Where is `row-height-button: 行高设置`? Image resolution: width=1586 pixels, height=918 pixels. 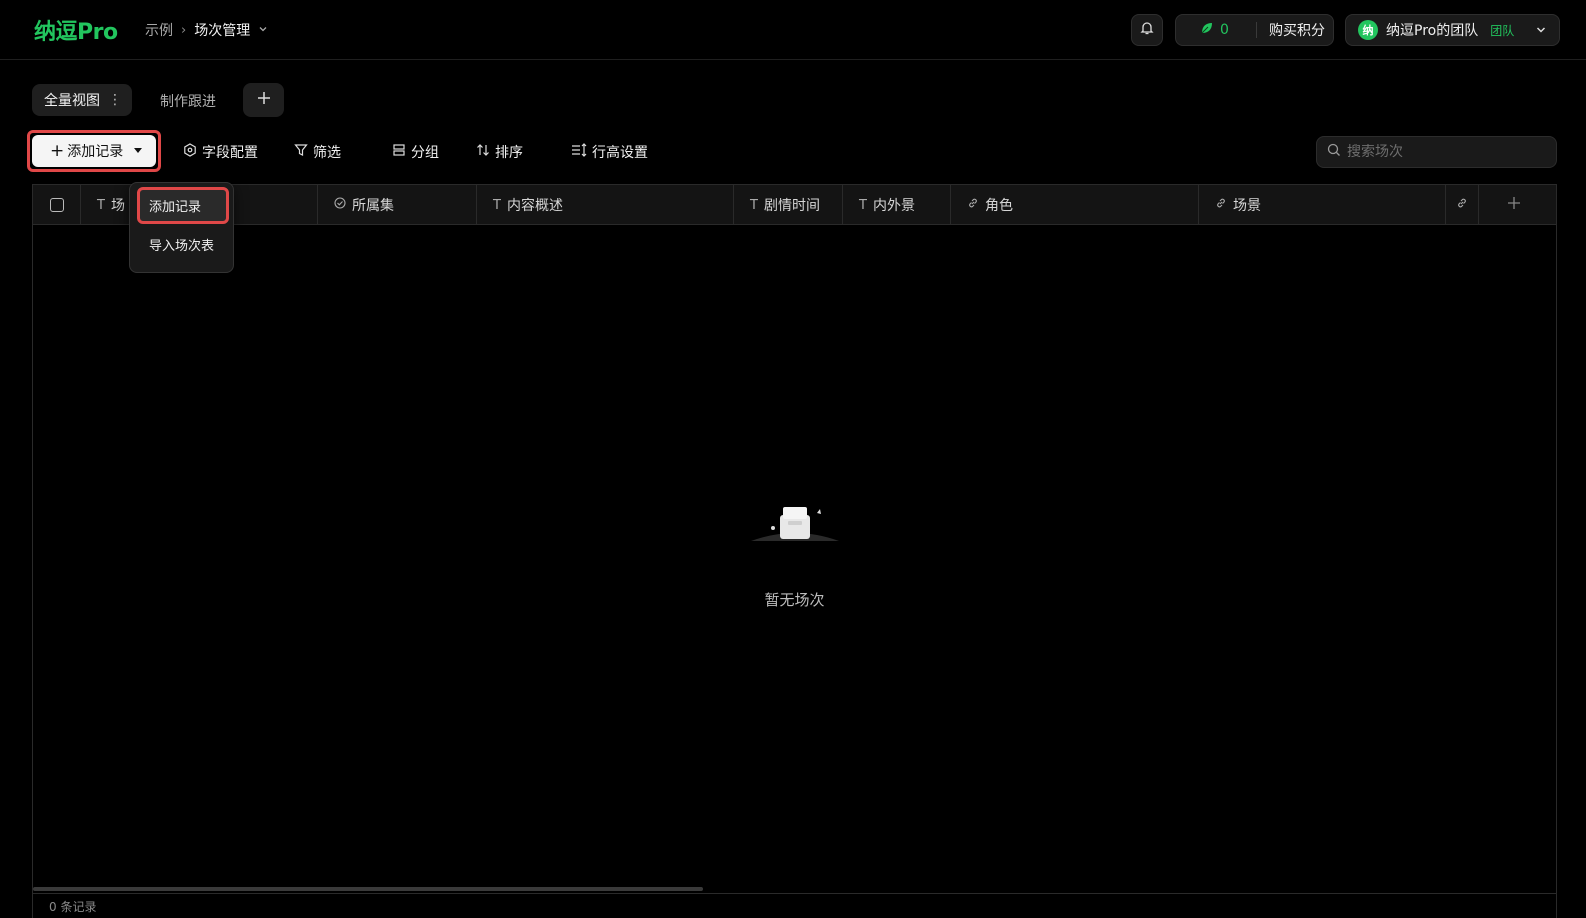 row-height-button: 行高设置 is located at coordinates (609, 152).